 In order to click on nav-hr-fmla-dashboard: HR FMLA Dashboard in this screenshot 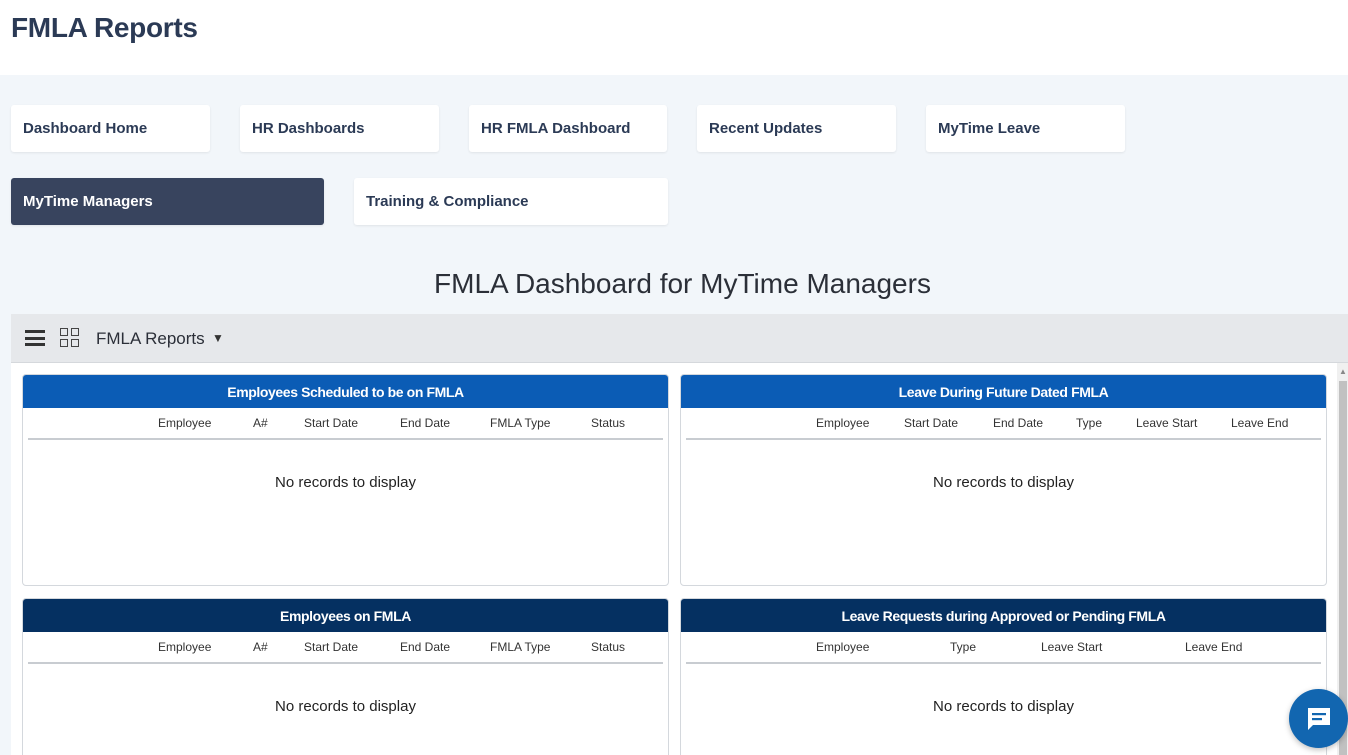, I will do `click(568, 128)`.